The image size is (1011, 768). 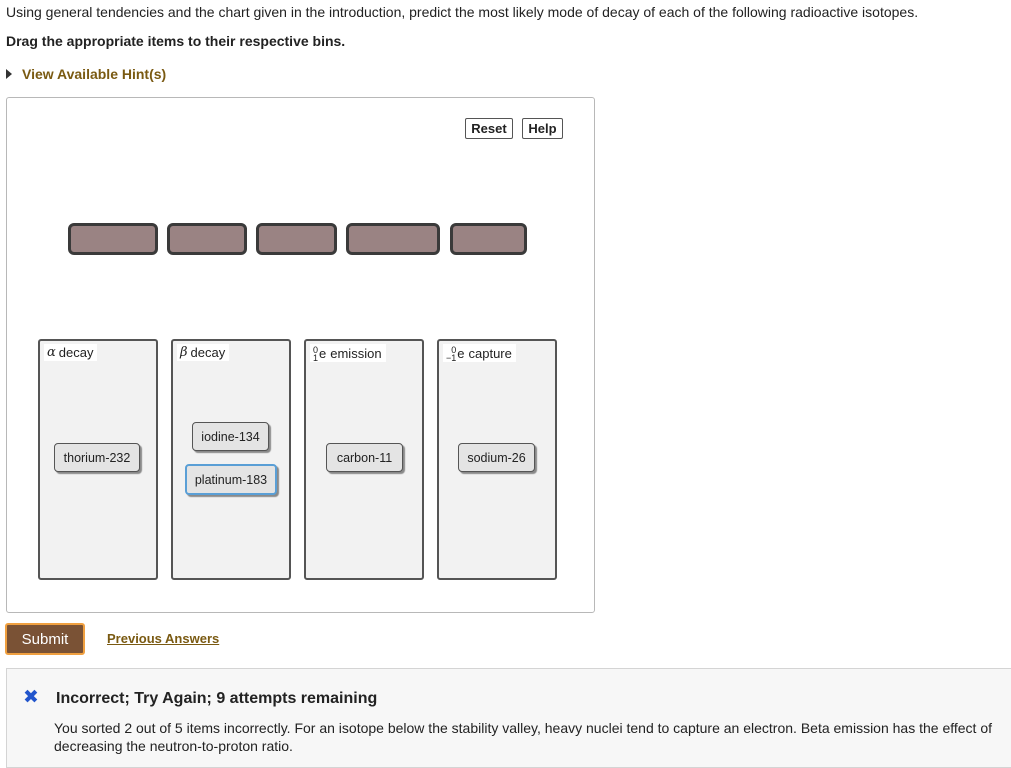 I want to click on bin-positron-emission: 0 1 e emission carbon-11, so click(x=364, y=459).